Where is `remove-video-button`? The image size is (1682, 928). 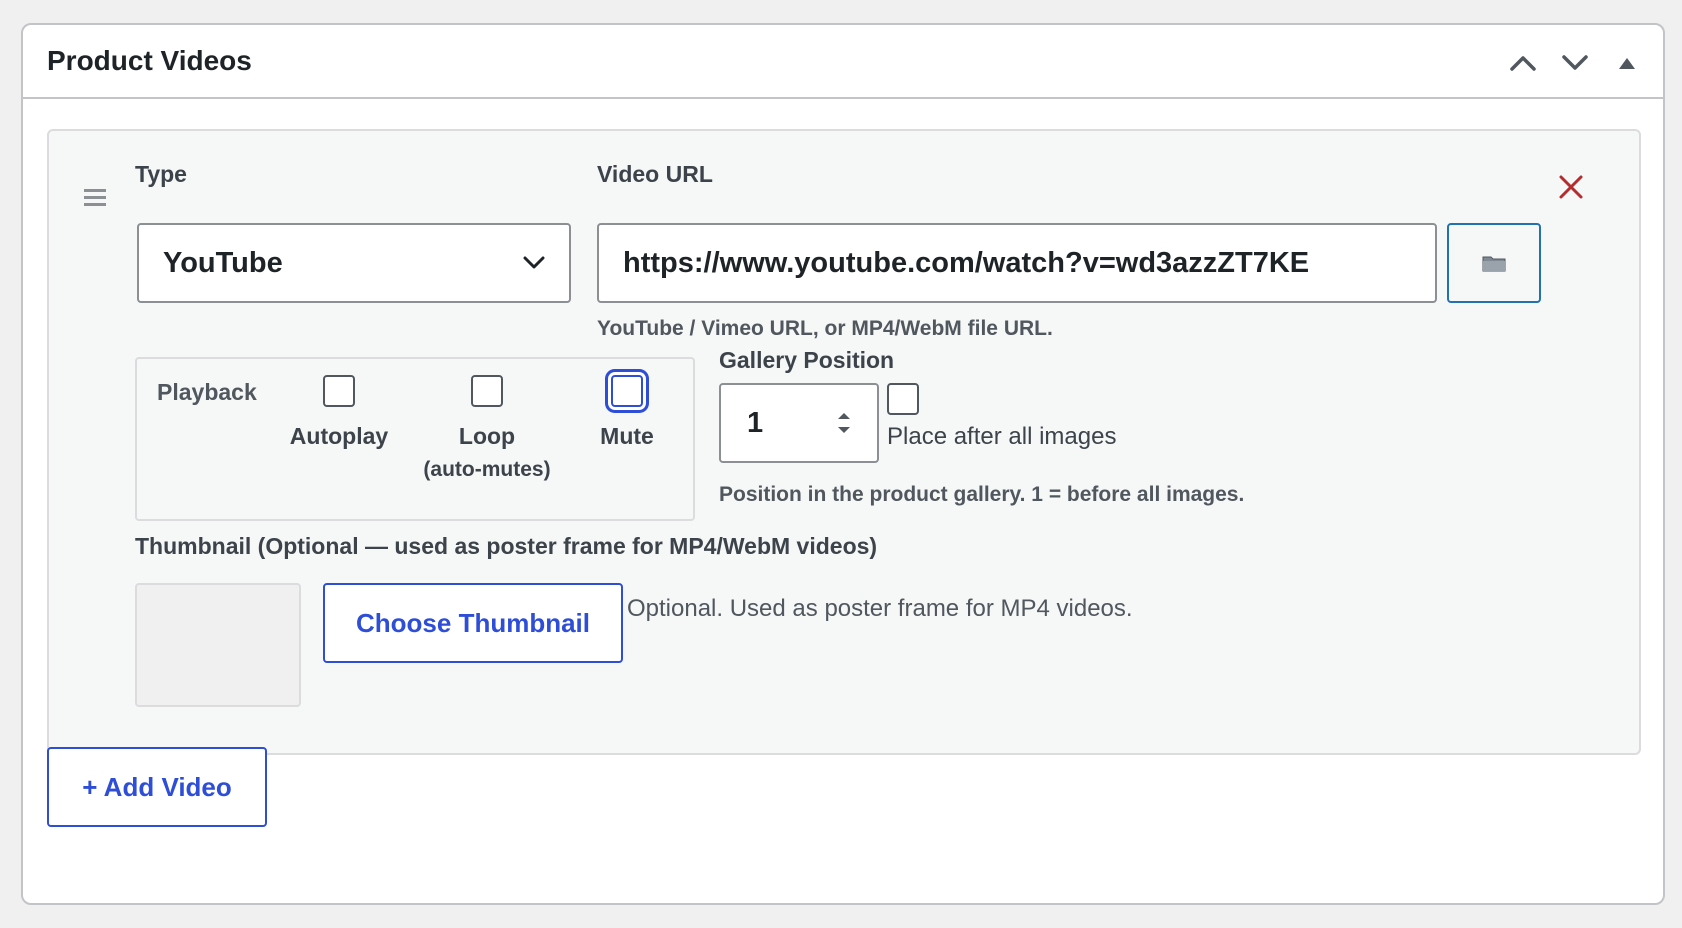 remove-video-button is located at coordinates (1571, 187).